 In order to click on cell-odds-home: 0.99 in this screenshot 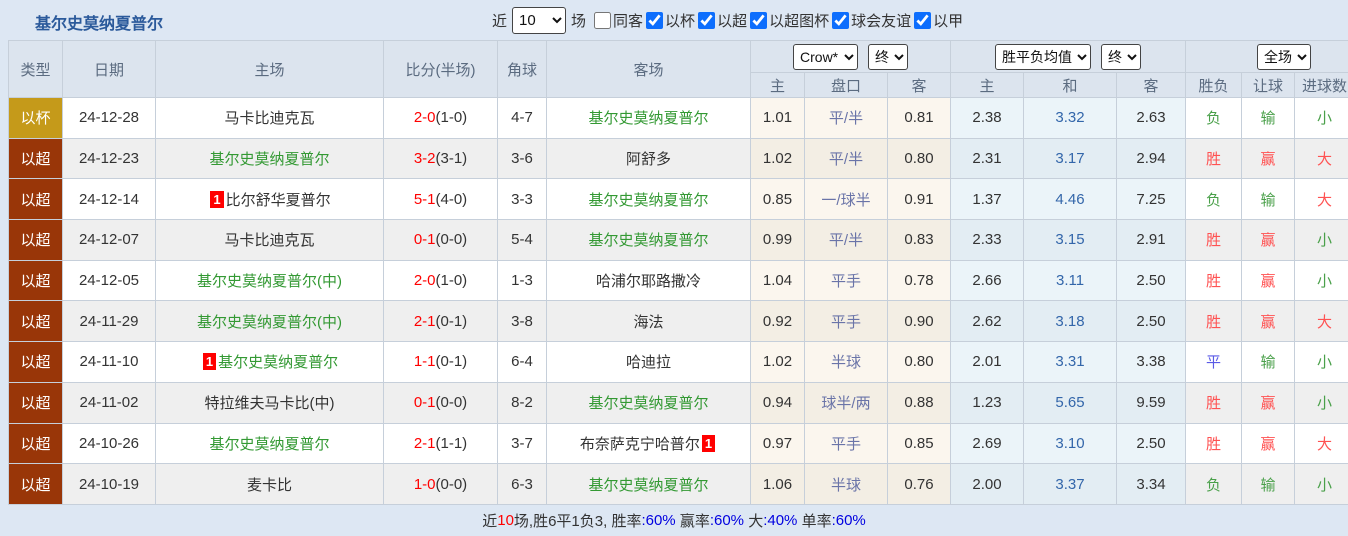, I will do `click(777, 240)`.